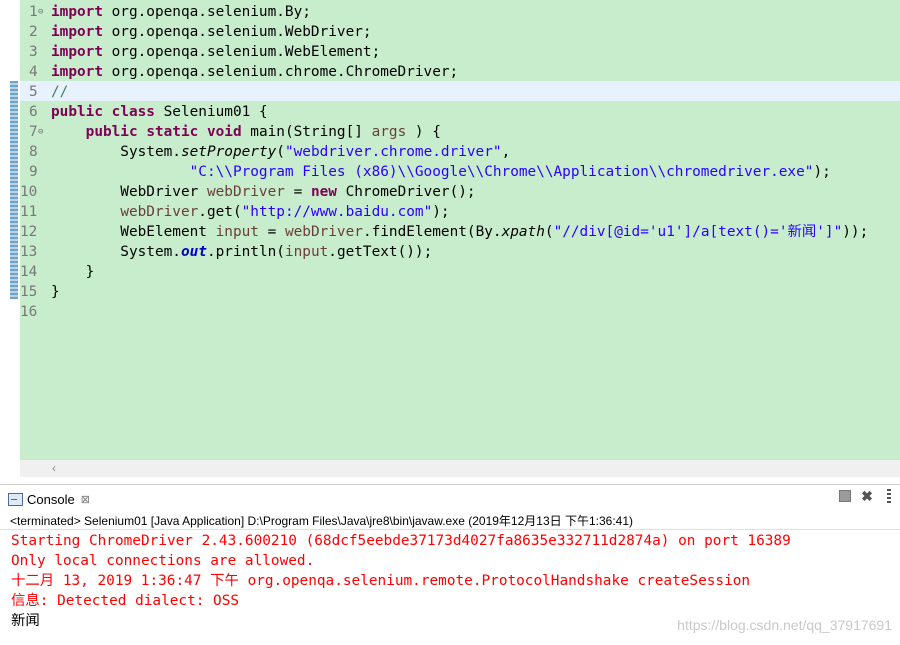 Image resolution: width=900 pixels, height=645 pixels. What do you see at coordinates (450, 92) in the screenshot?
I see `code-line: 5 //` at bounding box center [450, 92].